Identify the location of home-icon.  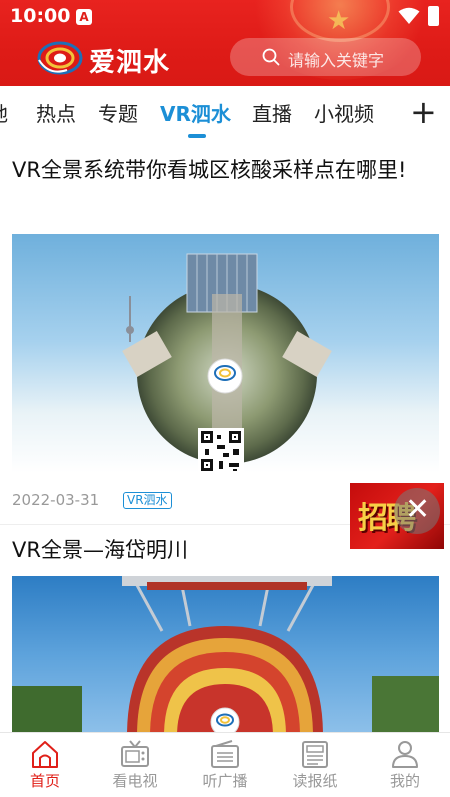
(45, 754).